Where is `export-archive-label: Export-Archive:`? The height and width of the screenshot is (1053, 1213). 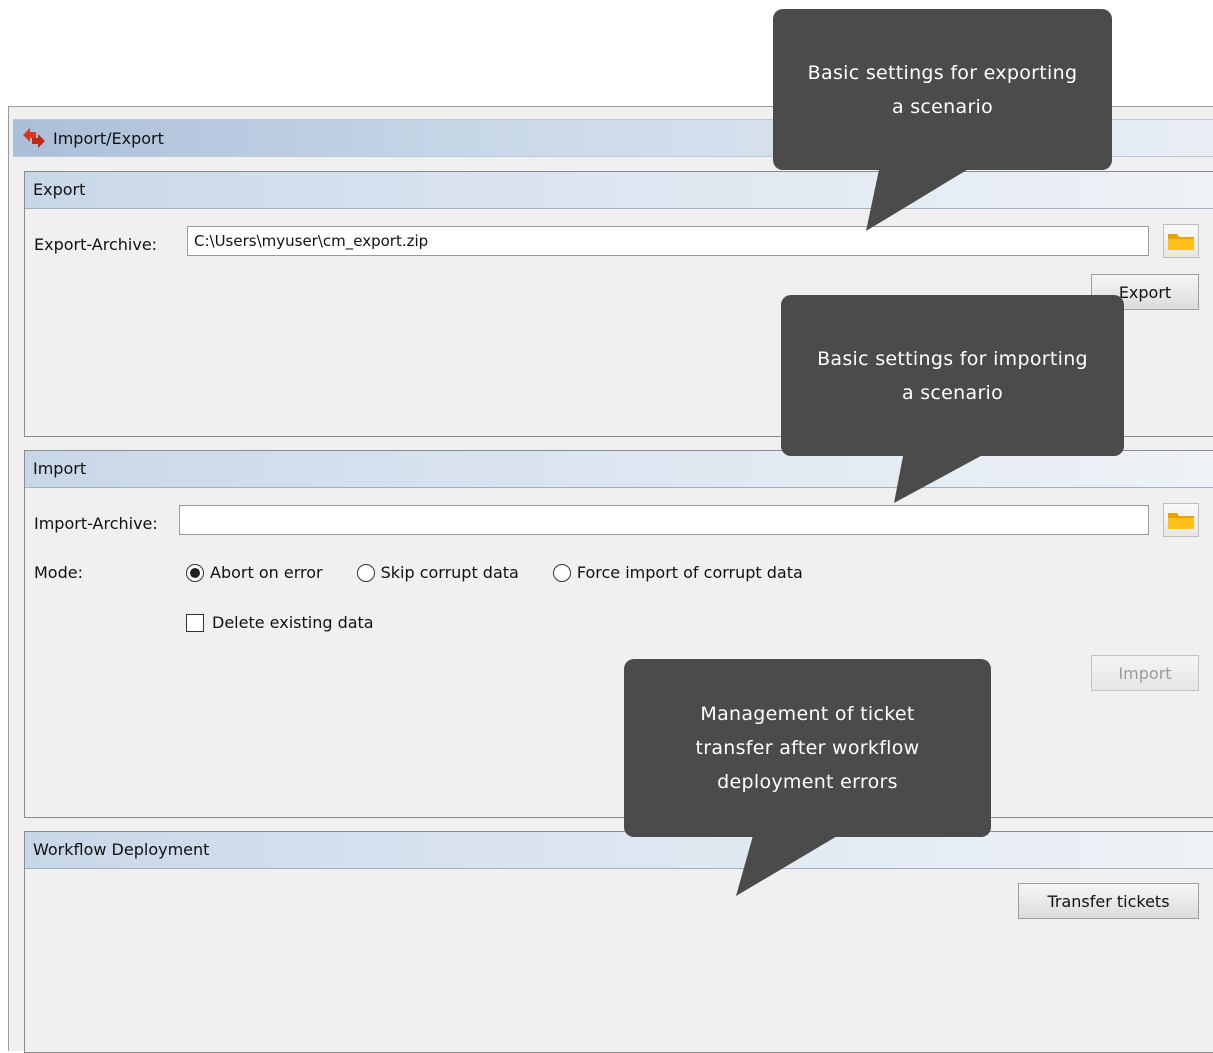
export-archive-label: Export-Archive: is located at coordinates (96, 244).